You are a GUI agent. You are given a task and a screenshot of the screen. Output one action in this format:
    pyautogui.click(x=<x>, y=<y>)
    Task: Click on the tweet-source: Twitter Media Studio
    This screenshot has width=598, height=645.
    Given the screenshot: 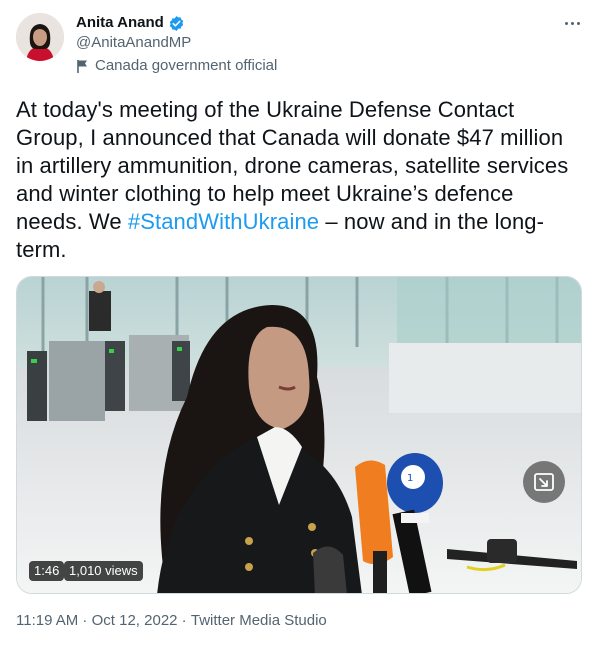 What is the action you would take?
    pyautogui.click(x=259, y=621)
    